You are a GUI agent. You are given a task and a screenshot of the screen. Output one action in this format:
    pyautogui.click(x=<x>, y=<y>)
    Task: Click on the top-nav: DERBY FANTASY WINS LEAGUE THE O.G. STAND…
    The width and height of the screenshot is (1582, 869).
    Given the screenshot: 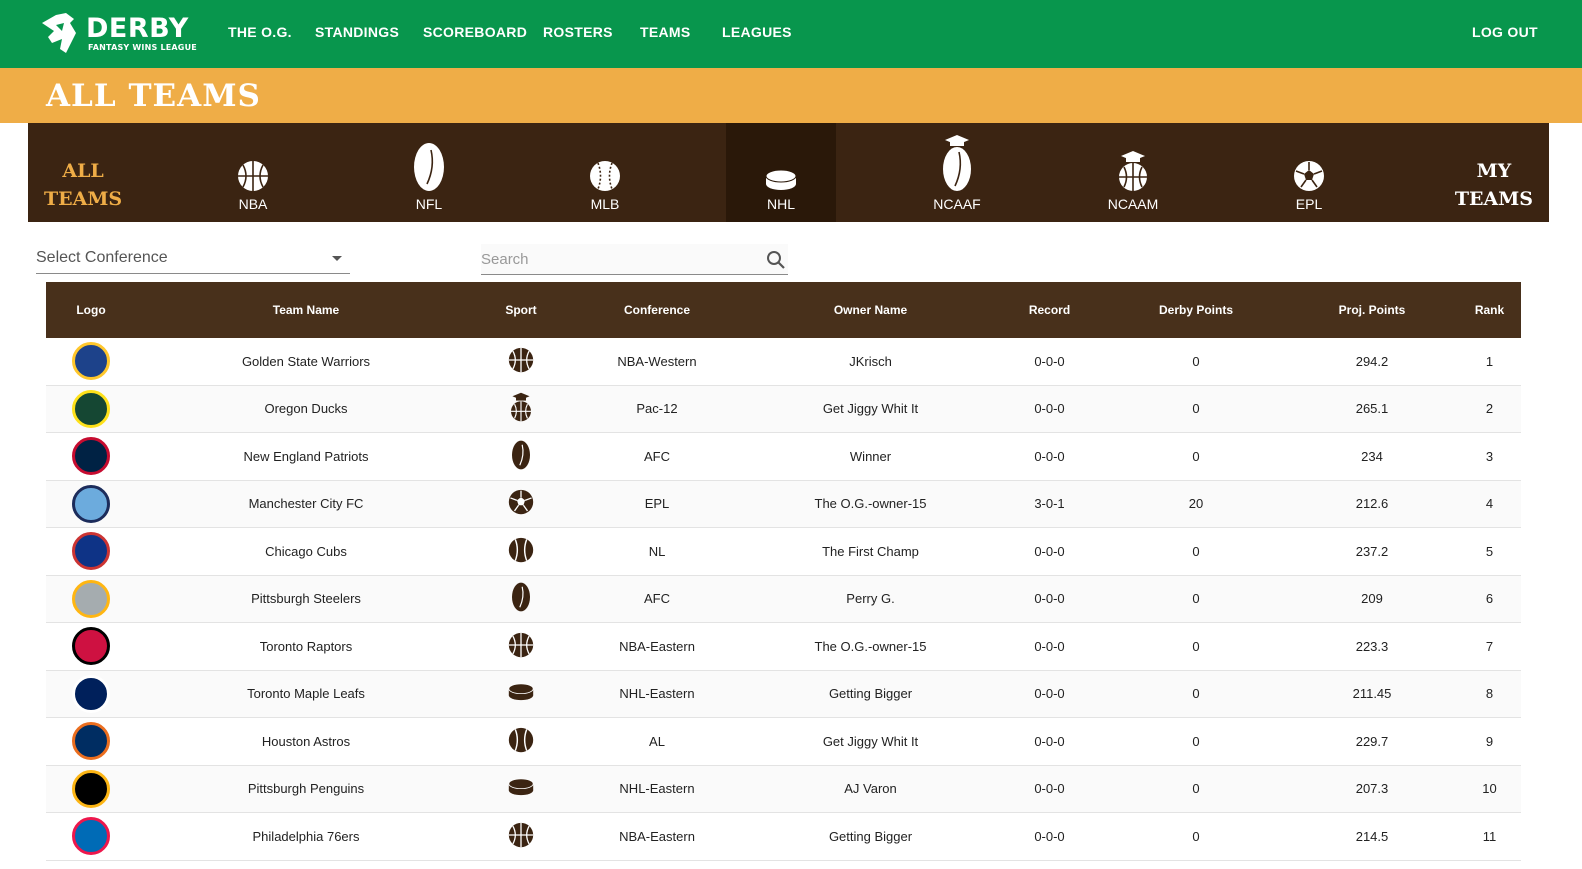 What is the action you would take?
    pyautogui.click(x=791, y=34)
    